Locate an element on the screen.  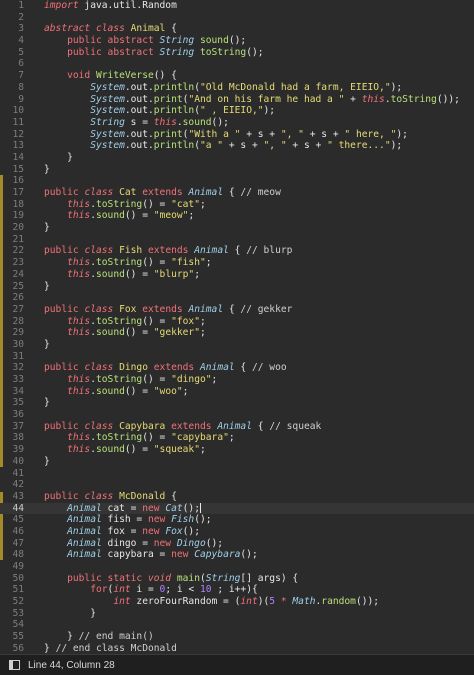
code-line: 5 public abstract String toString(); is located at coordinates (237, 53).